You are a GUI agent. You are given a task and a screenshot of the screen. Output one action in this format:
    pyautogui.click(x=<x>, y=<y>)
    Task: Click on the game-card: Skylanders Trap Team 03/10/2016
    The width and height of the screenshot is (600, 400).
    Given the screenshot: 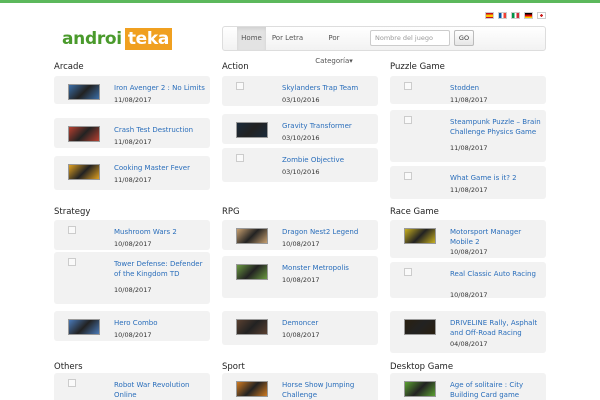 What is the action you would take?
    pyautogui.click(x=300, y=91)
    